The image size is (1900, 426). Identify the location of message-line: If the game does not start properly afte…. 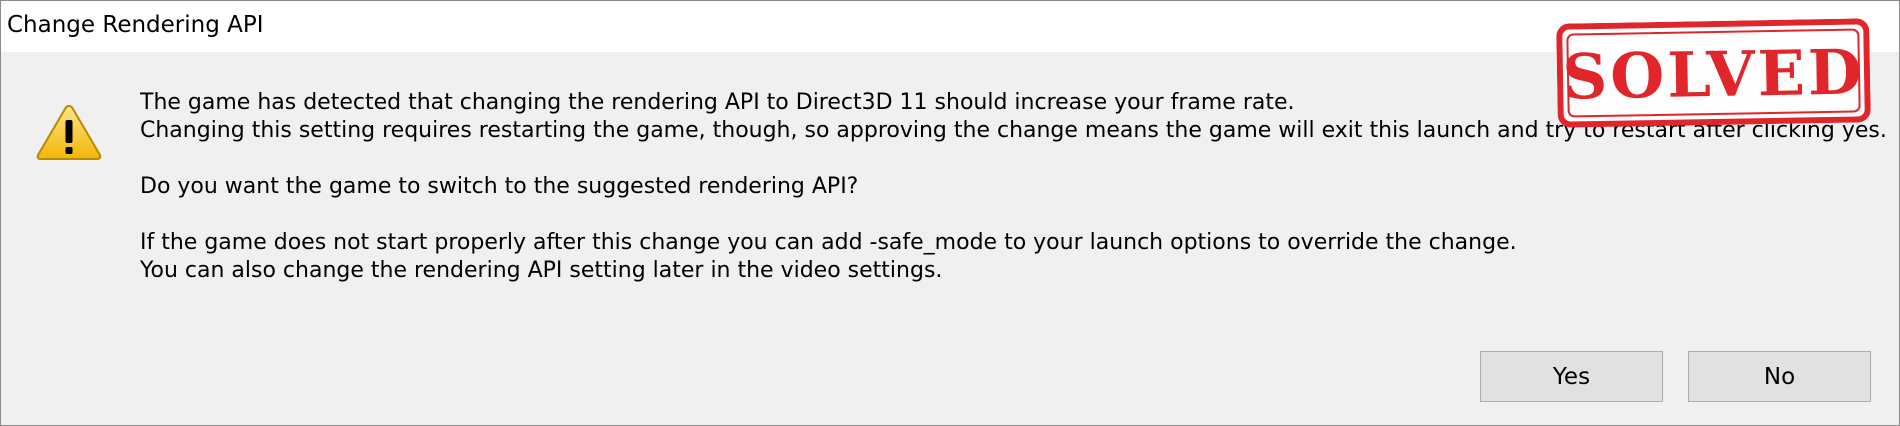
(828, 242).